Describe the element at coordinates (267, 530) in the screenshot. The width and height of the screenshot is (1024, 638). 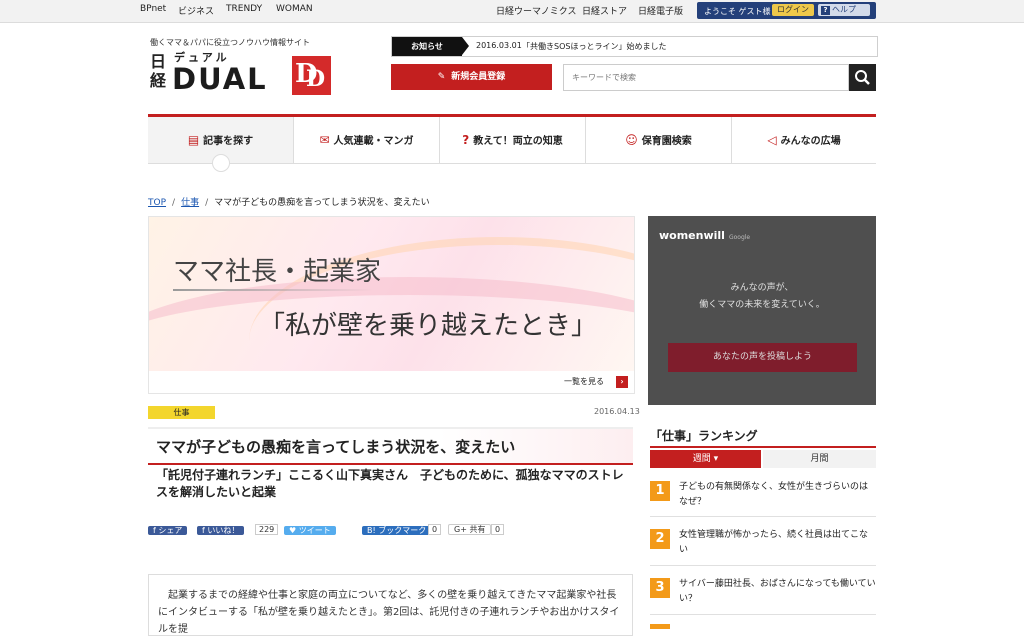
I see `like-count: 229` at that location.